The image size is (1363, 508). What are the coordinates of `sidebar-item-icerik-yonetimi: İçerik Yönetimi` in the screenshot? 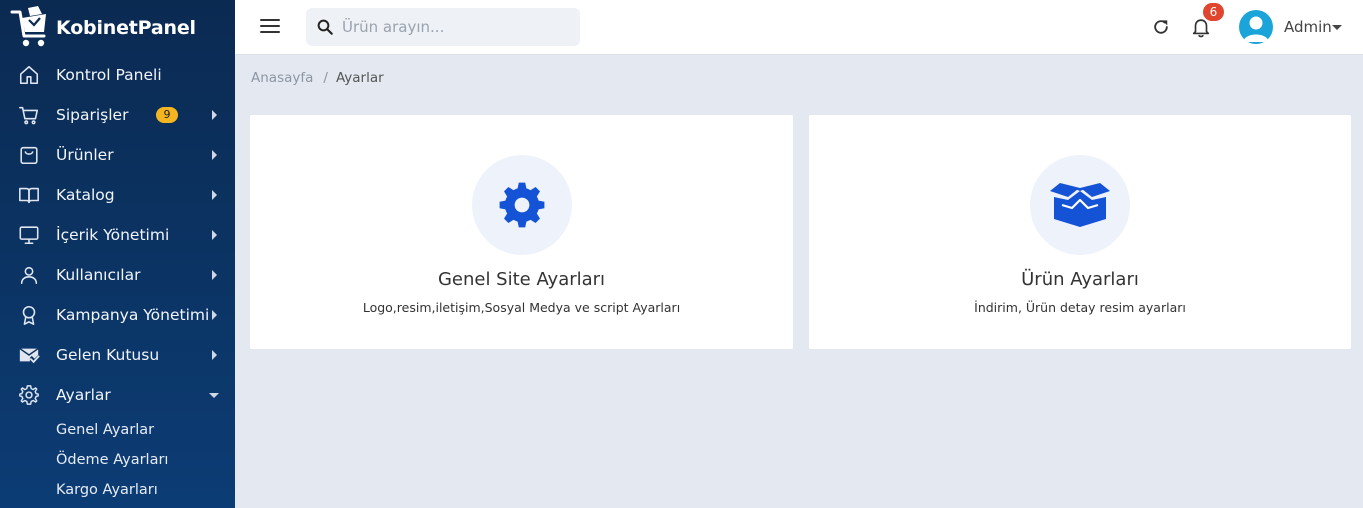 It's located at (117, 235).